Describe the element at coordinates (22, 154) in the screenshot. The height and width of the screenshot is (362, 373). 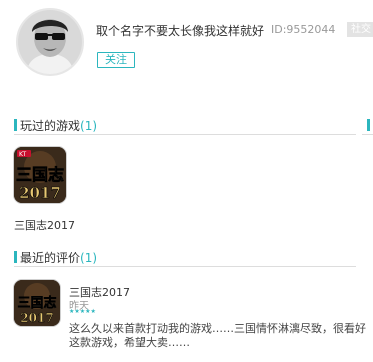
I see `svg-text: KT` at that location.